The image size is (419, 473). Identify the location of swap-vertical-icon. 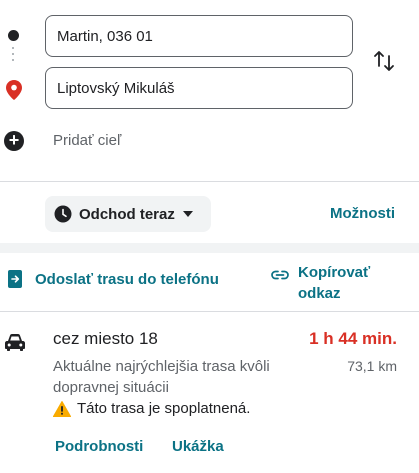
(384, 61).